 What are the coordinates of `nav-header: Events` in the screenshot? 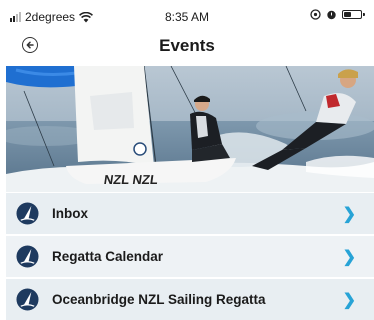 It's located at (187, 47).